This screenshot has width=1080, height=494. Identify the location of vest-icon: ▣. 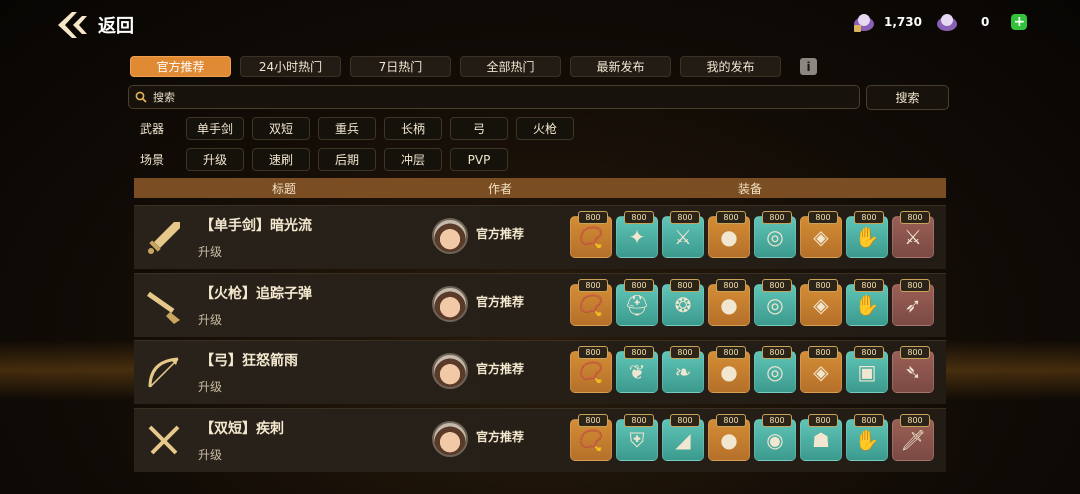
(867, 372).